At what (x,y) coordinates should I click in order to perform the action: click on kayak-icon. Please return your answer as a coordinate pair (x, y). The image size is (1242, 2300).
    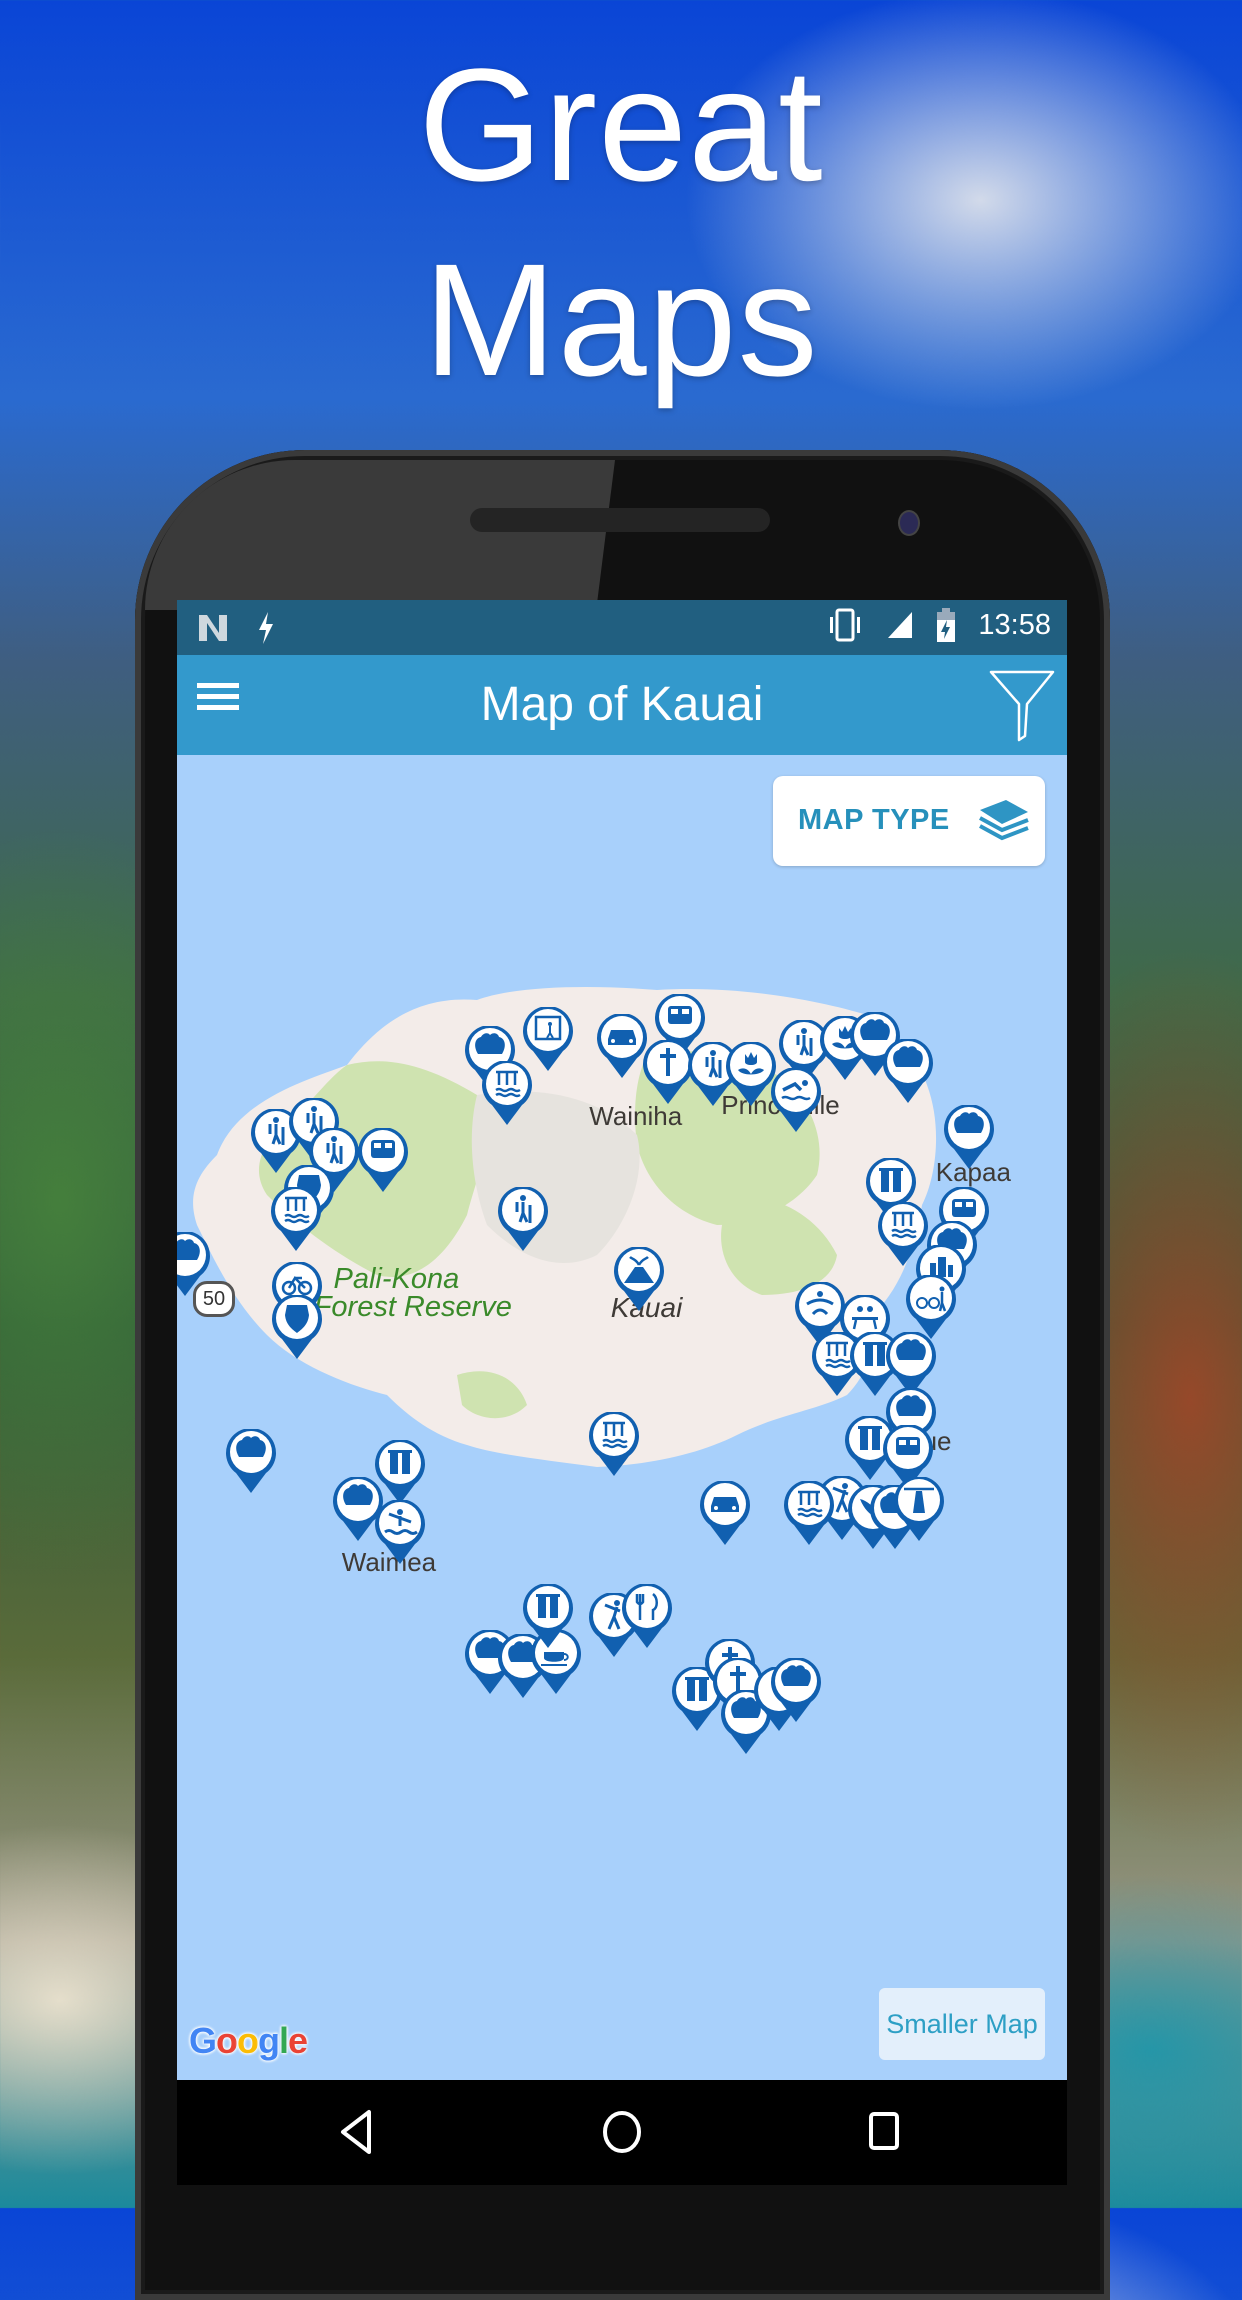
    Looking at the image, I should click on (399, 1531).